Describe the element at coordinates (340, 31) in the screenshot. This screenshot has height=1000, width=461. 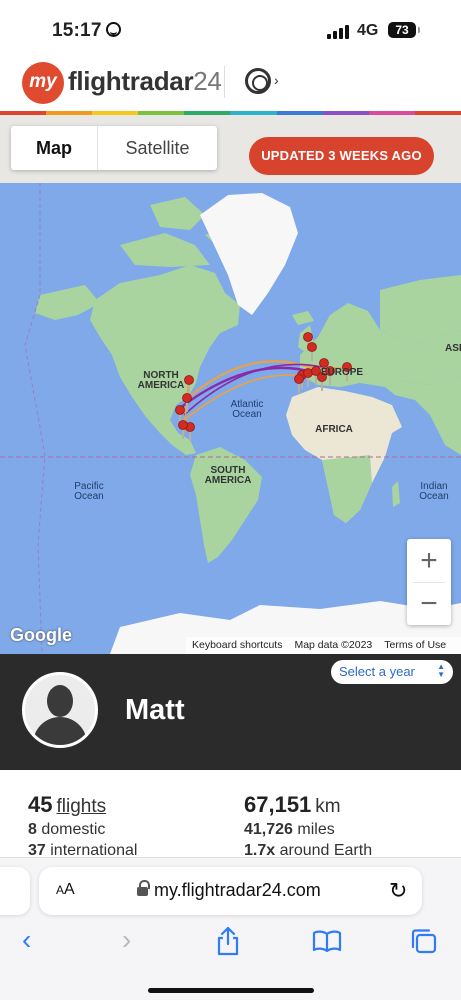
I see `cellular-signal-icon` at that location.